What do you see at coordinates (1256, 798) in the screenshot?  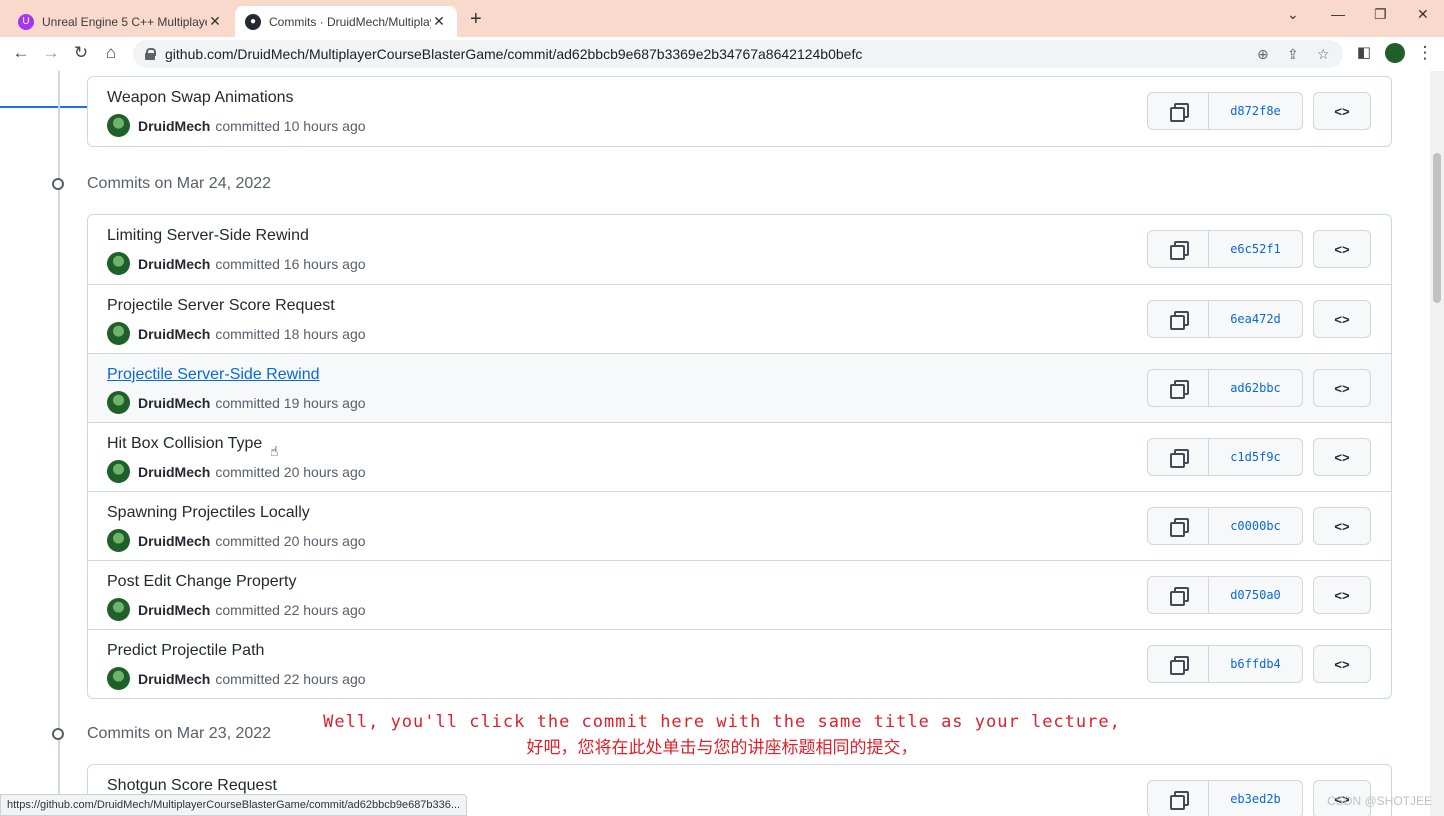 I see `sha-button: eb3ed2b` at bounding box center [1256, 798].